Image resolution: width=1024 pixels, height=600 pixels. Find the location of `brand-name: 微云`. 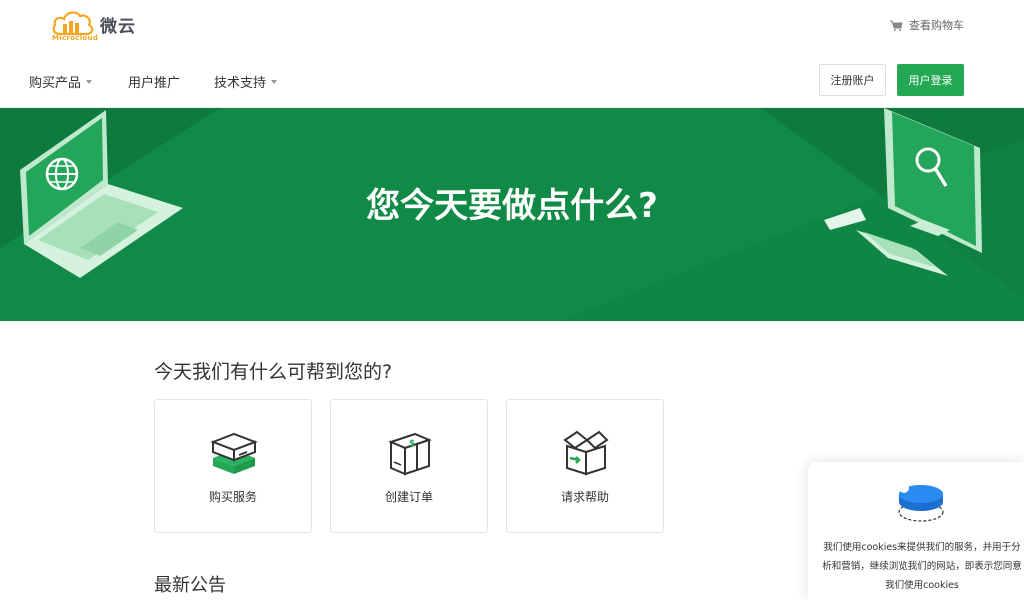

brand-name: 微云 is located at coordinates (118, 27).